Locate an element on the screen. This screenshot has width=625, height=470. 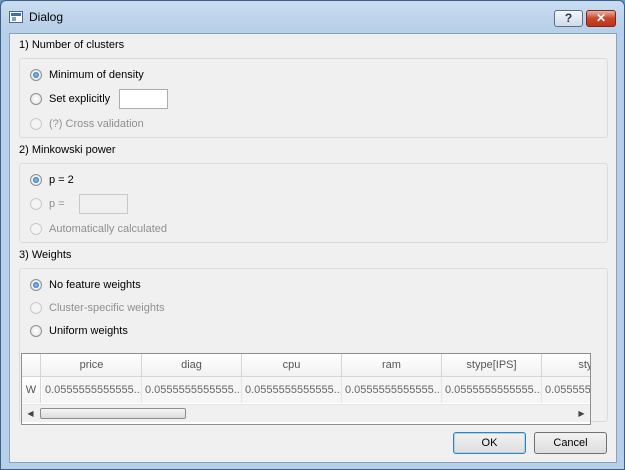
clusters-count-input is located at coordinates (143, 99).